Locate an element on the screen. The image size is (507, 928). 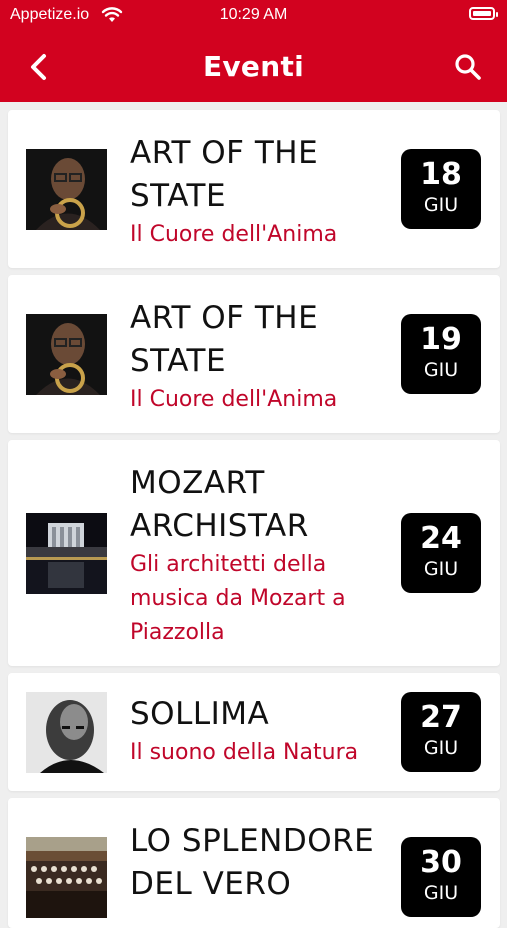
event-card: LO SPLENDORE DEL VERO 30 GIU is located at coordinates (254, 863).